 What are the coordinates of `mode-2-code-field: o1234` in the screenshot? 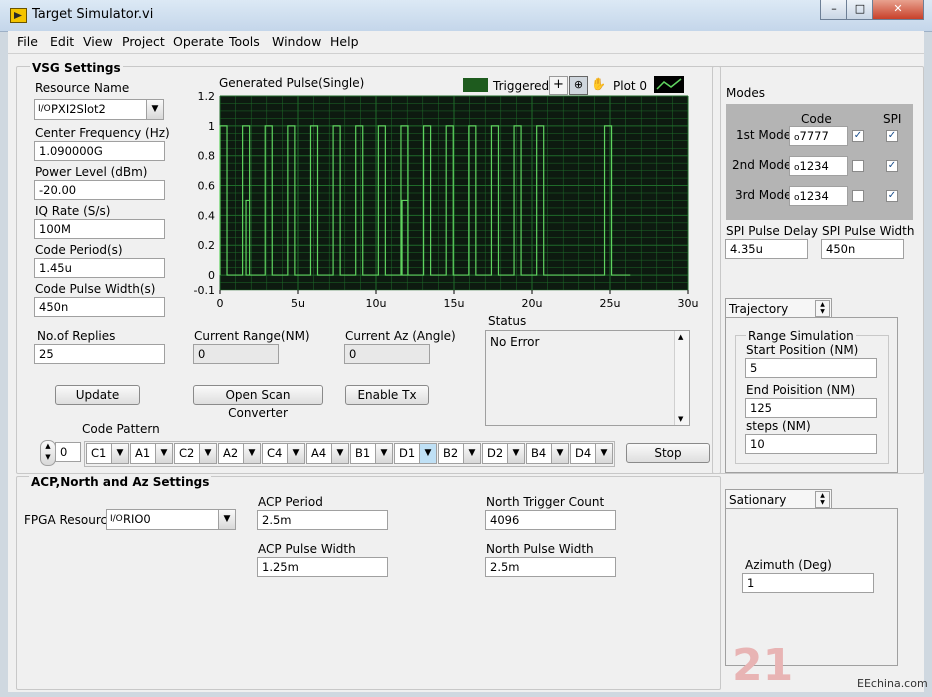 It's located at (818, 166).